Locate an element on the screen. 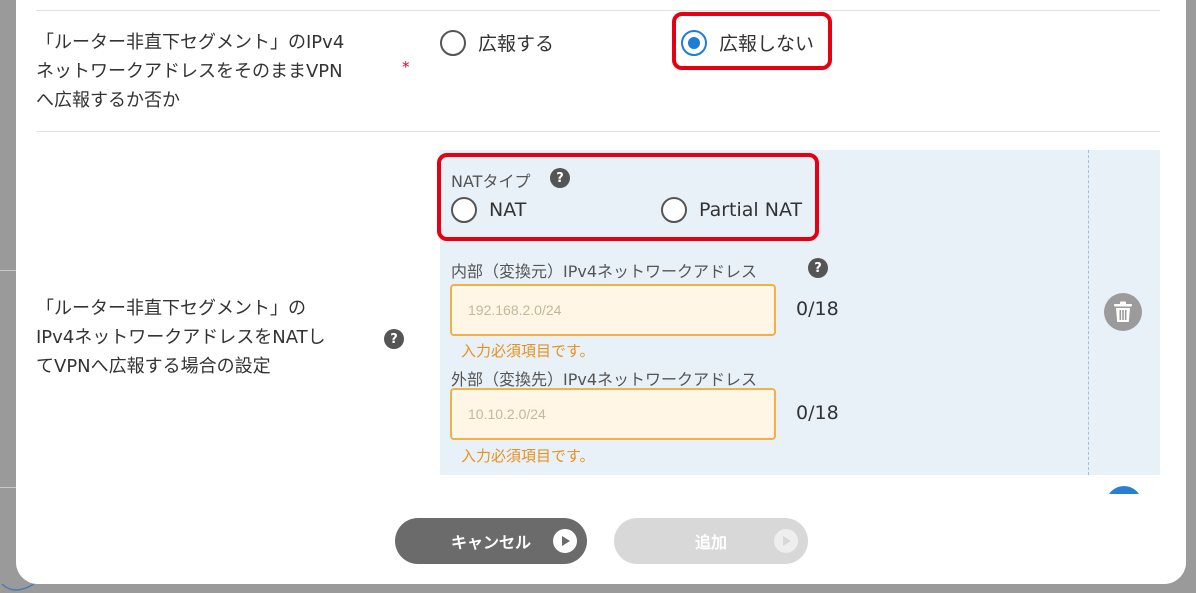  trash-icon is located at coordinates (1123, 311).